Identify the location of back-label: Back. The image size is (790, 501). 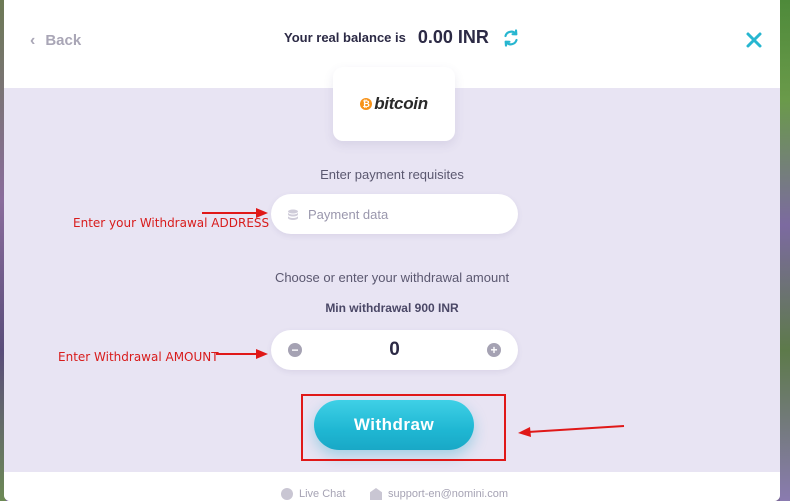
(63, 40).